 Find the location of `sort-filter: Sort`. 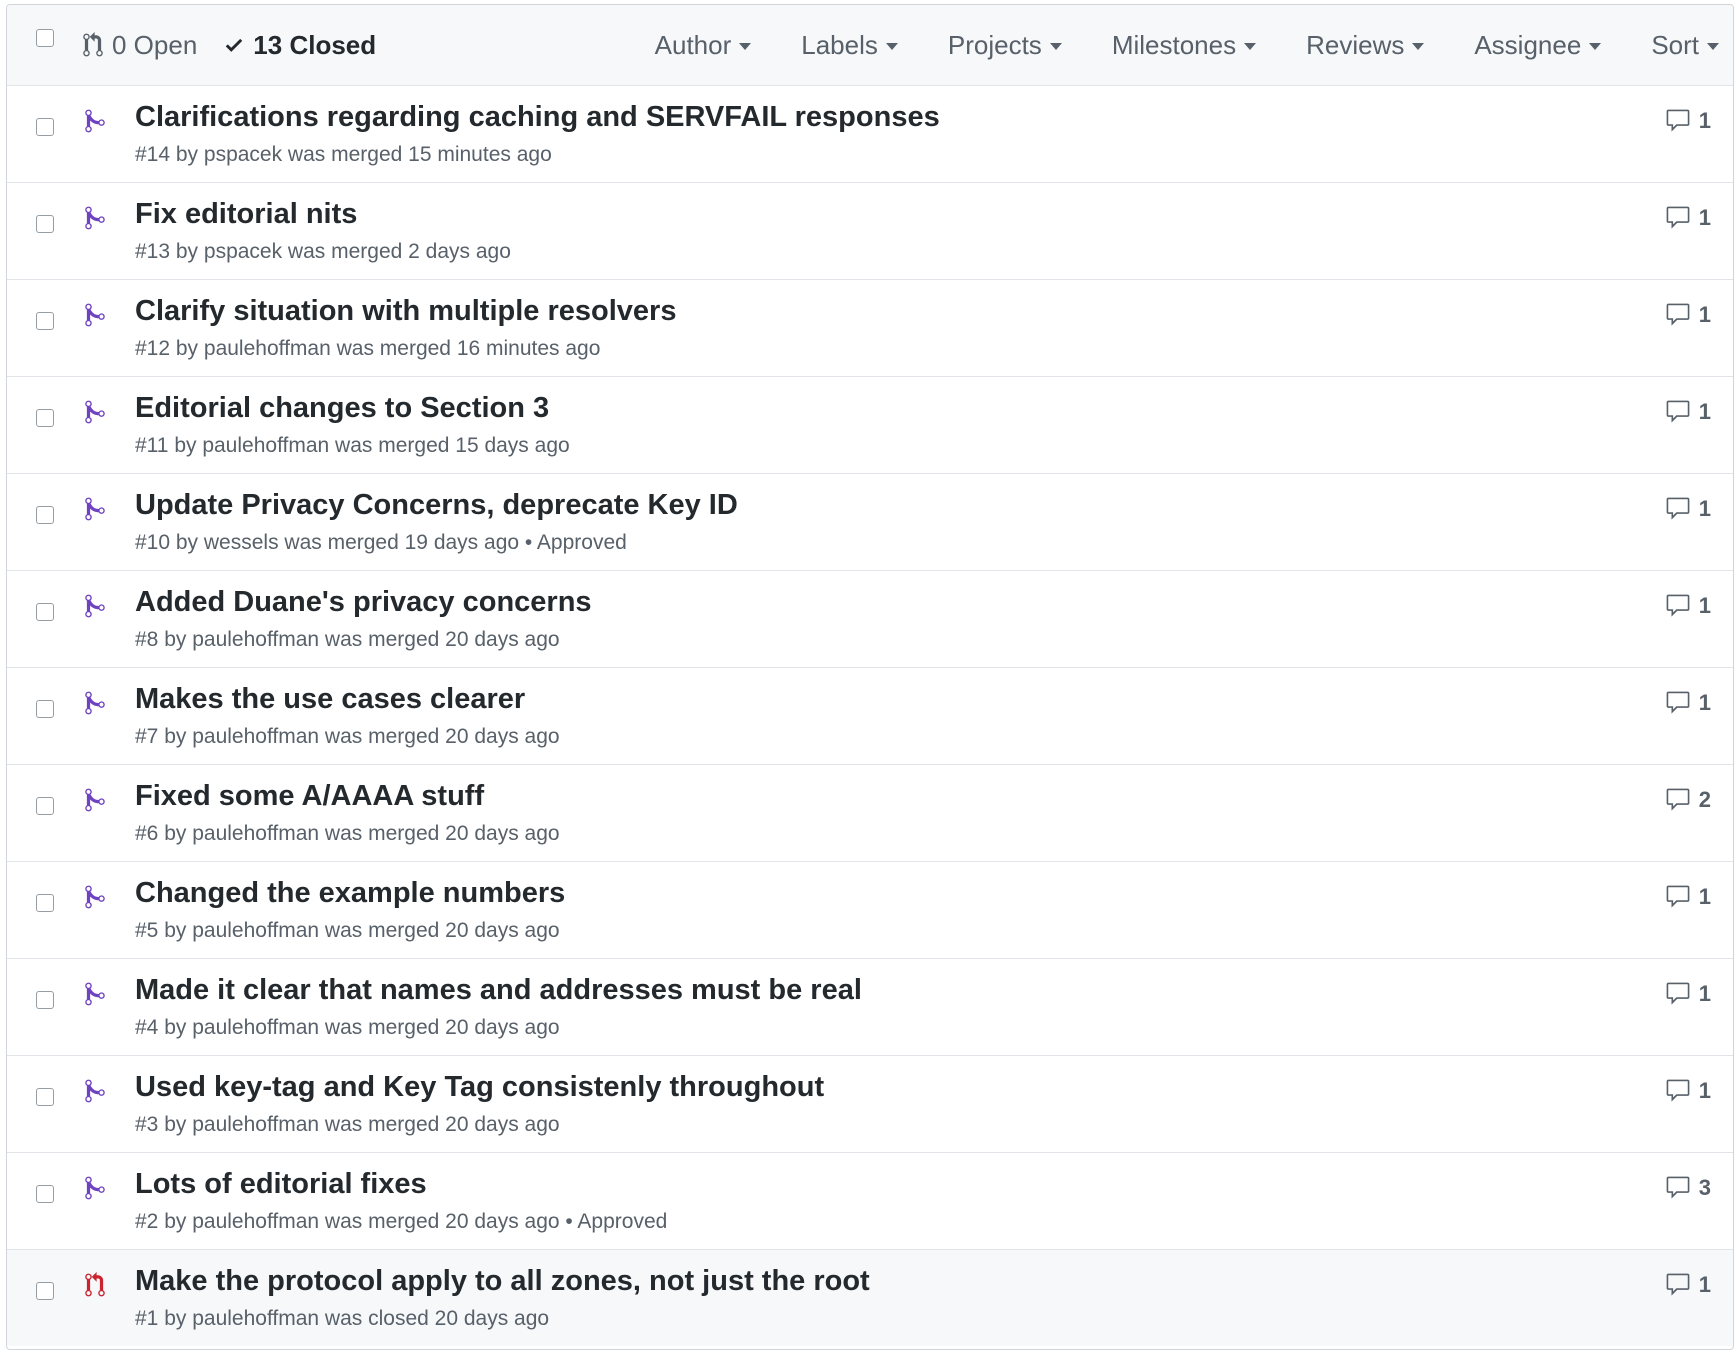

sort-filter: Sort is located at coordinates (1685, 45).